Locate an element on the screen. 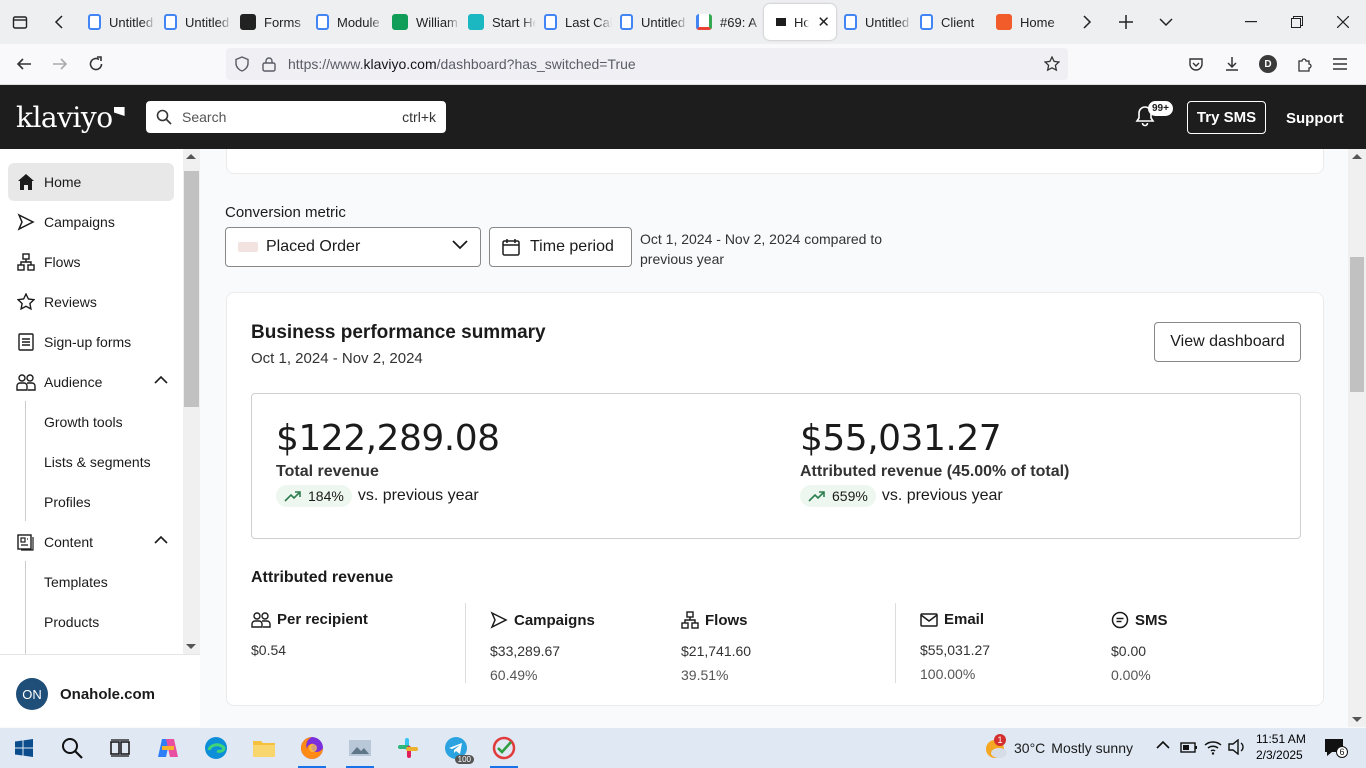  windows-start-icon is located at coordinates (24, 748).